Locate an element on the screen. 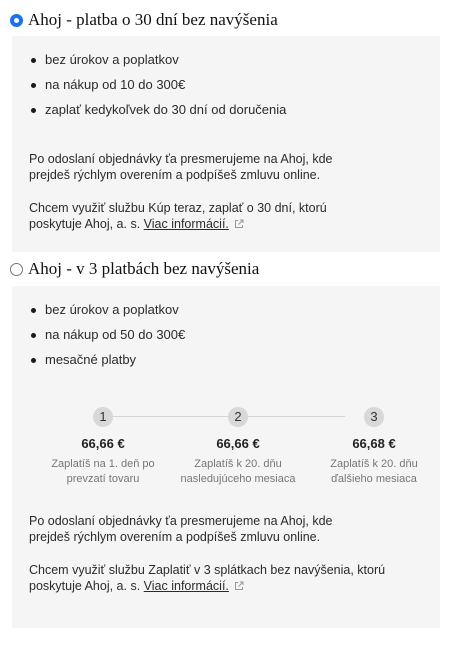 The image size is (455, 652). feature-item: na nákup od 50 do 300€ is located at coordinates (224, 339).